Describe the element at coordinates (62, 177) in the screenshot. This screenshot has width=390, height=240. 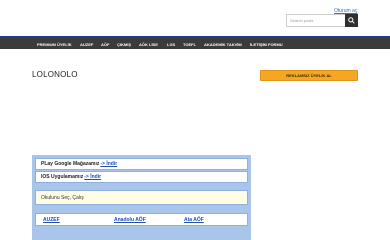
I see `ios-label: IOS Uygulamamız` at that location.